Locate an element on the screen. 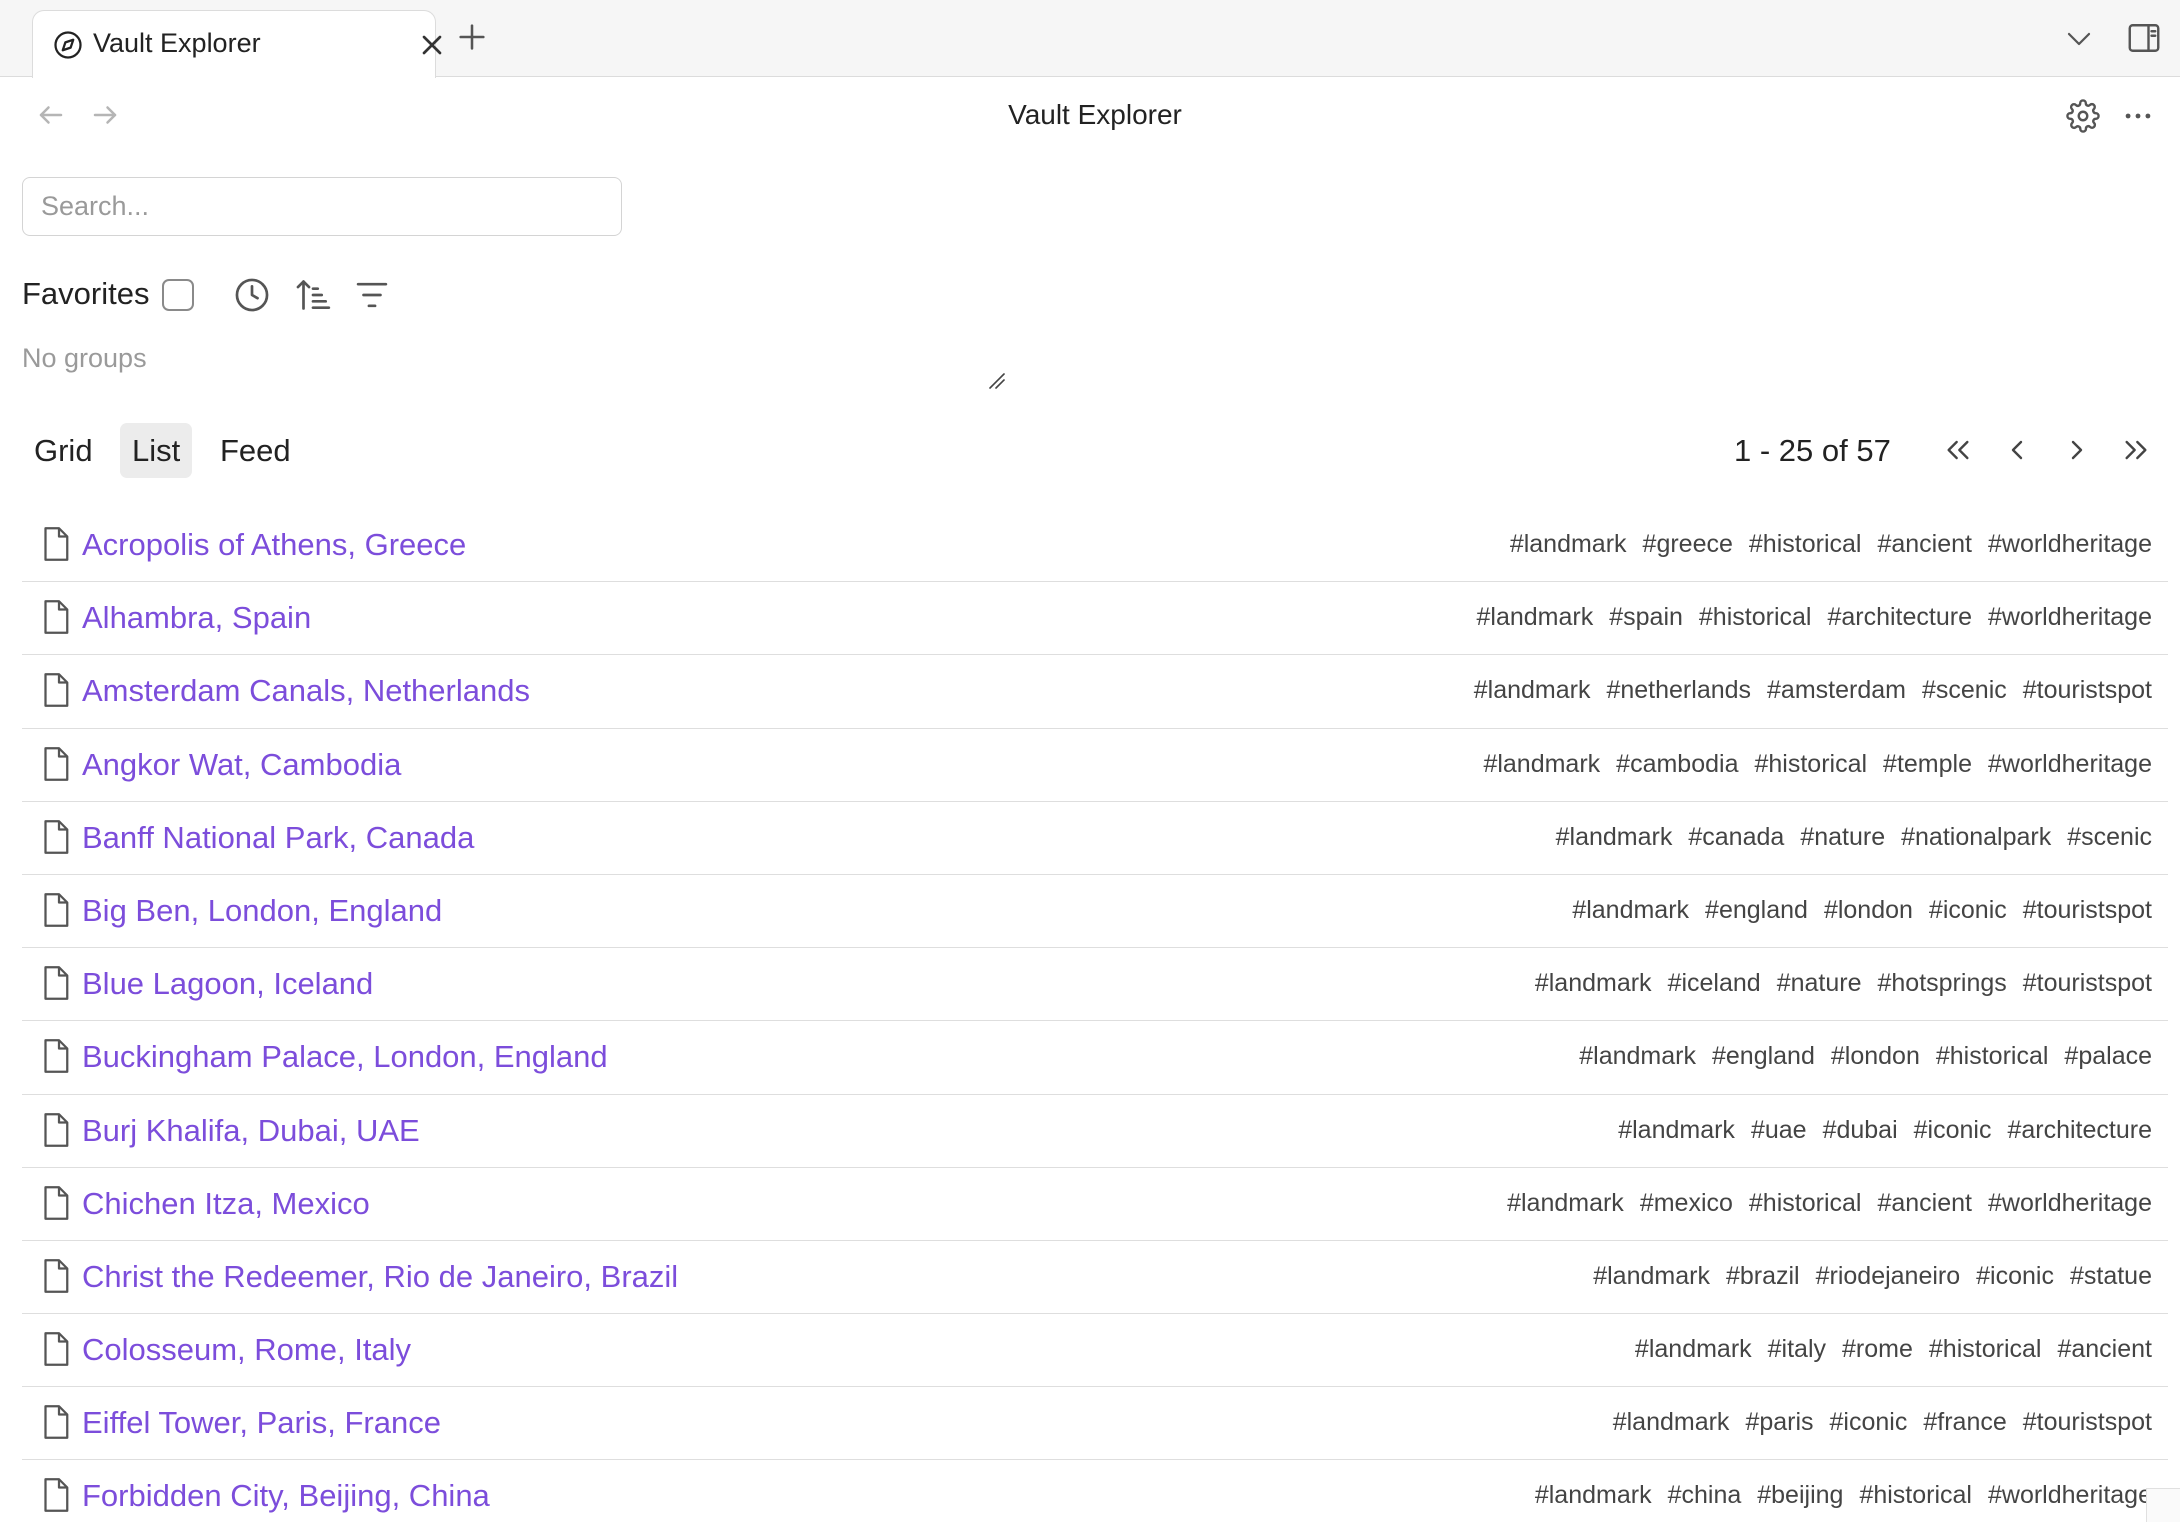 This screenshot has width=2180, height=1522. chevron-down-icon is located at coordinates (2079, 39).